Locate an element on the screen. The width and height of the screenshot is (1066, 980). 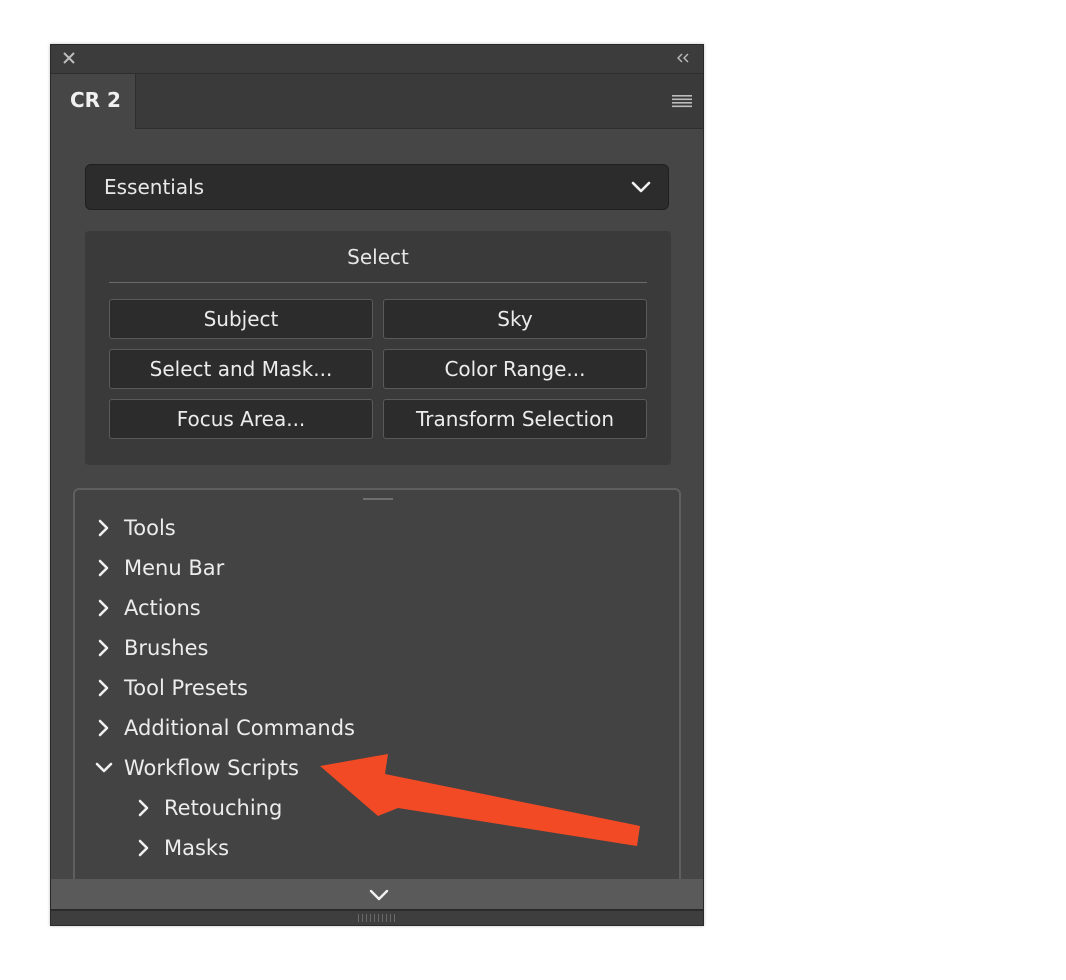
divider is located at coordinates (378, 282).